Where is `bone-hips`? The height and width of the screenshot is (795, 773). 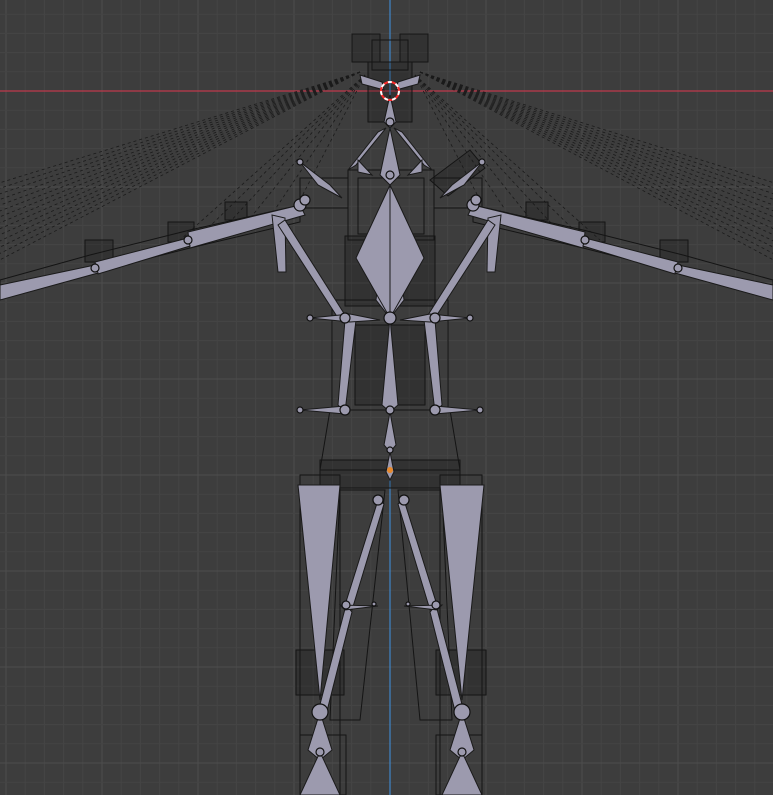 bone-hips is located at coordinates (390, 432).